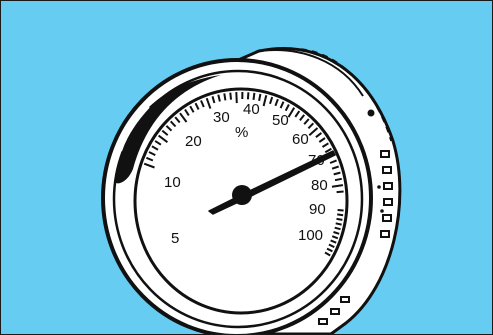 The height and width of the screenshot is (335, 493). What do you see at coordinates (280, 120) in the screenshot?
I see `scale-label-50: 50` at bounding box center [280, 120].